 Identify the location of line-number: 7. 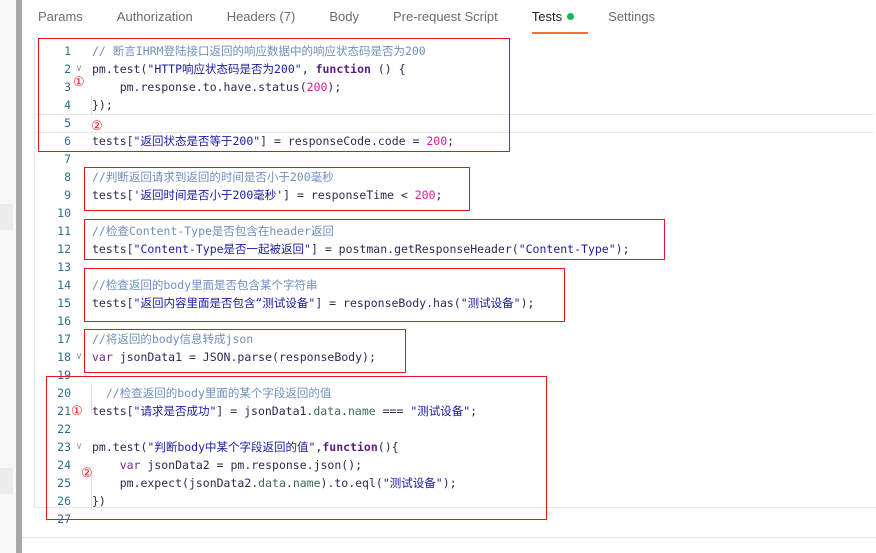
(67, 159).